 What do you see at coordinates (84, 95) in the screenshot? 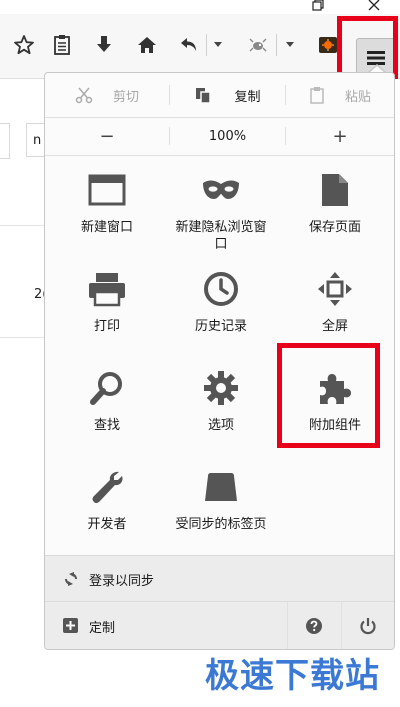
I see `scissors-icon` at bounding box center [84, 95].